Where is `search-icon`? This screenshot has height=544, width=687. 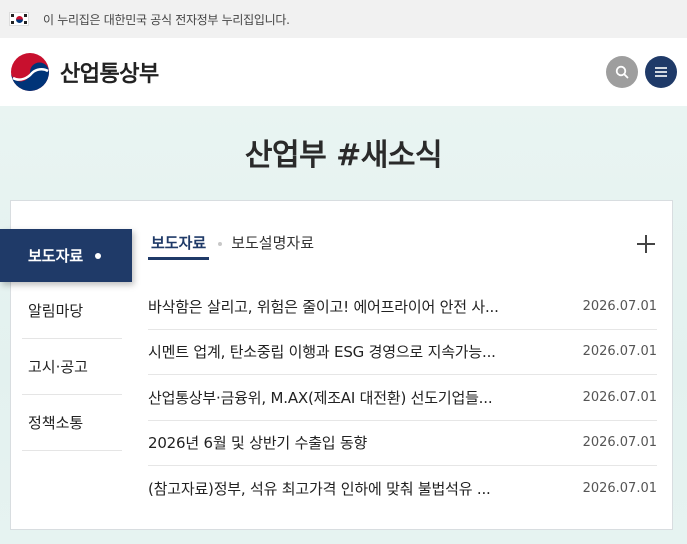
search-icon is located at coordinates (622, 72).